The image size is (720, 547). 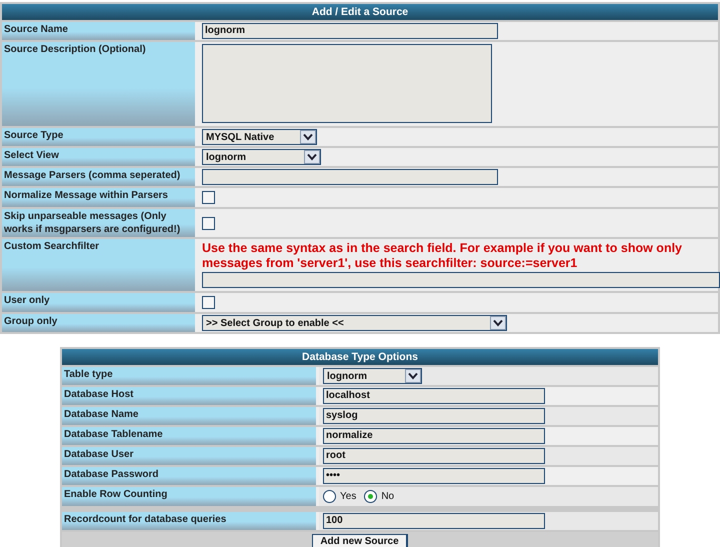 I want to click on field-label: Select View, so click(x=100, y=157).